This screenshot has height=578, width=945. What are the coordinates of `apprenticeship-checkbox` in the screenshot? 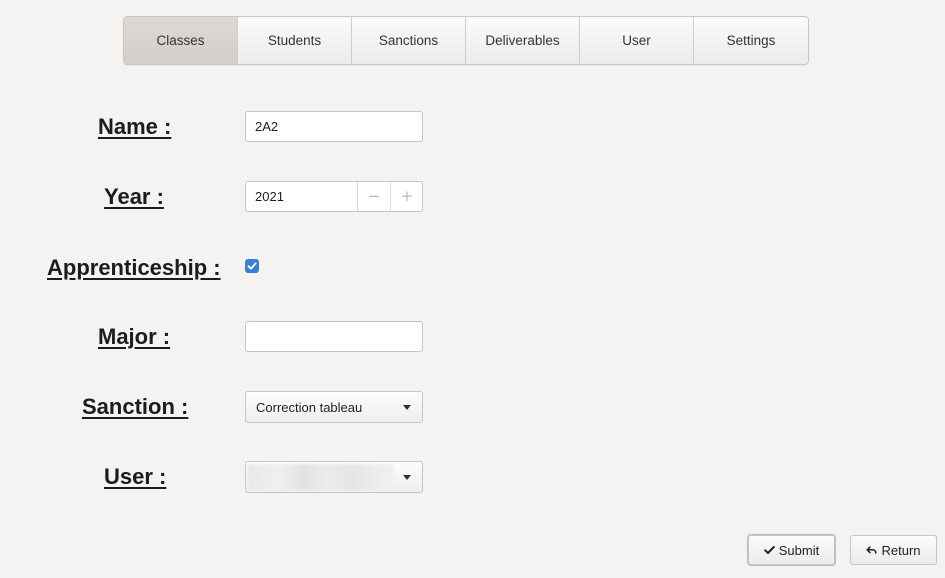 It's located at (252, 266).